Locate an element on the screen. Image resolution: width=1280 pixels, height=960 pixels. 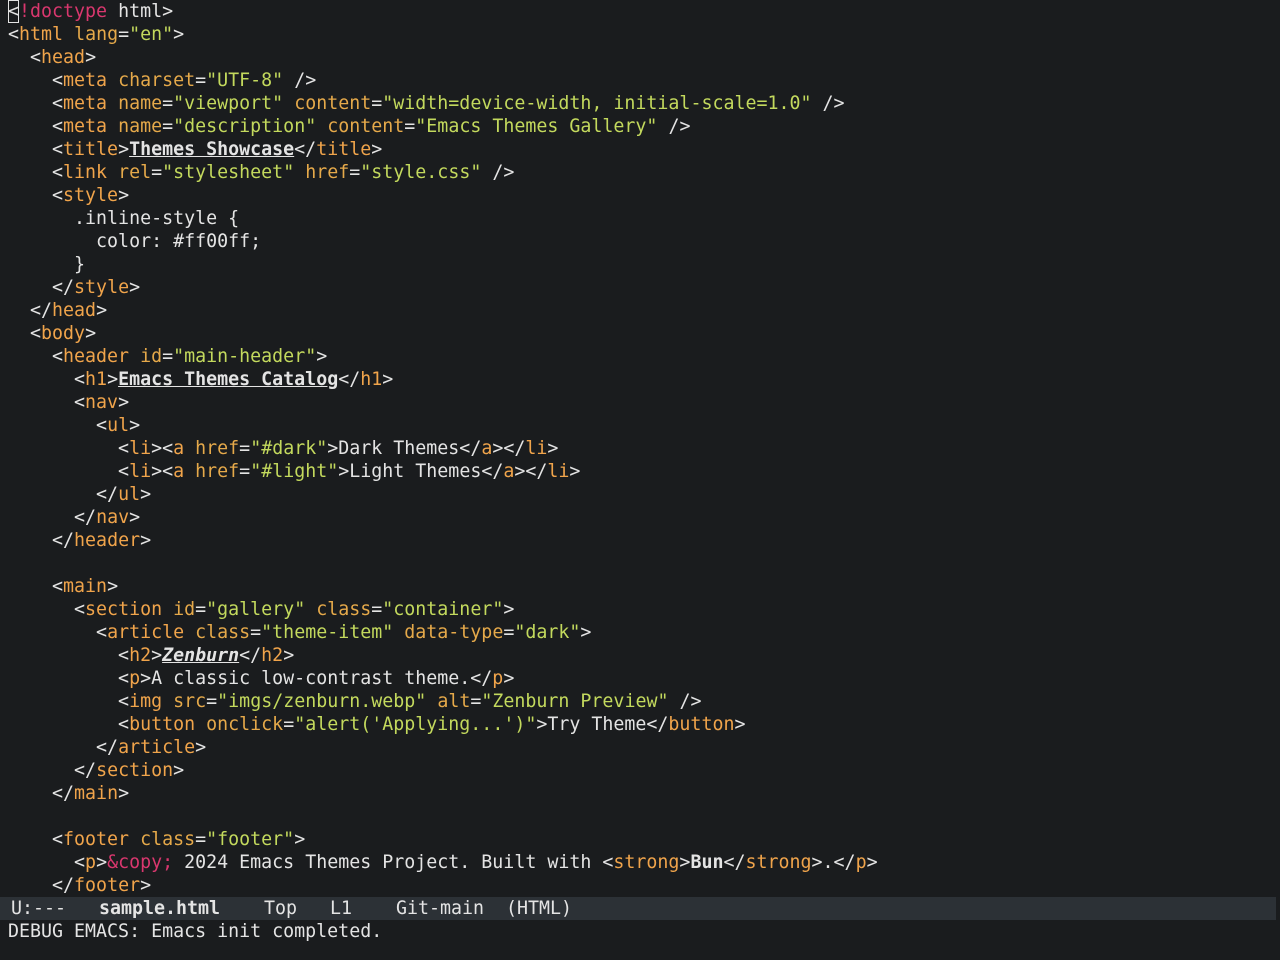
code-string: "stylesheet" is located at coordinates (228, 172).